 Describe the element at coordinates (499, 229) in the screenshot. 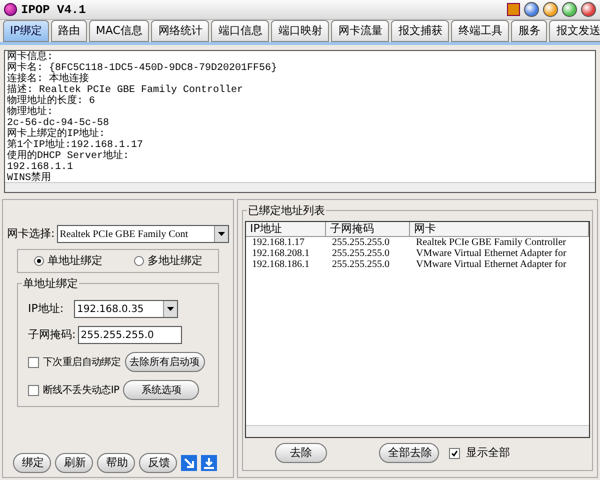

I see `column-header: 网卡` at that location.